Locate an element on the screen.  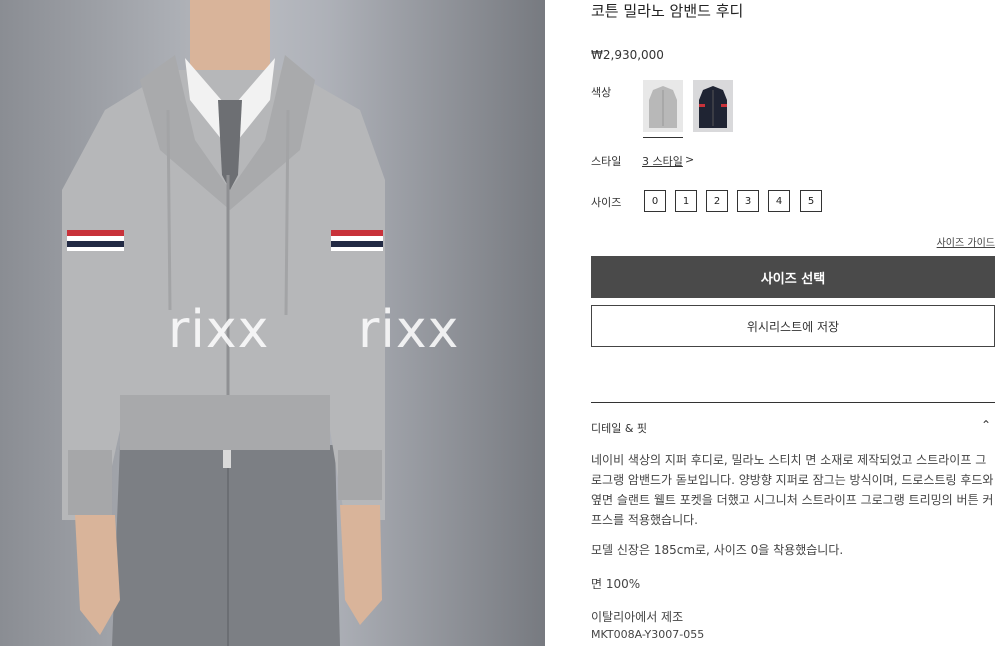
navy-hoodie-thumbnail is located at coordinates (713, 106).